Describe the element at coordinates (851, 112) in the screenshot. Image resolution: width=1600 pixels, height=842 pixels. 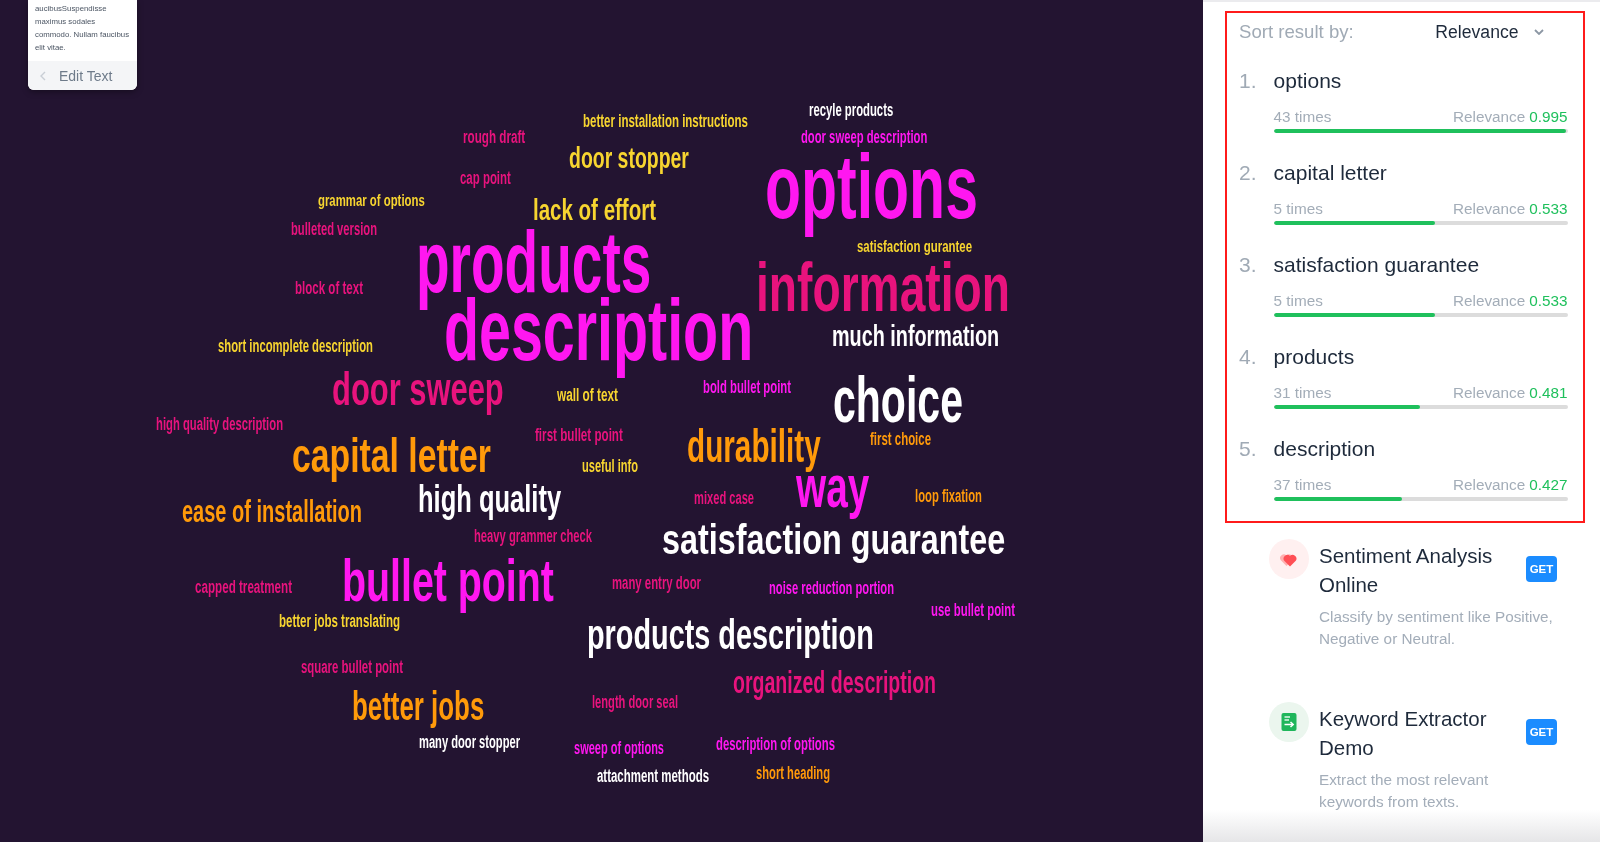
I see `cloud-word: recyle products` at that location.